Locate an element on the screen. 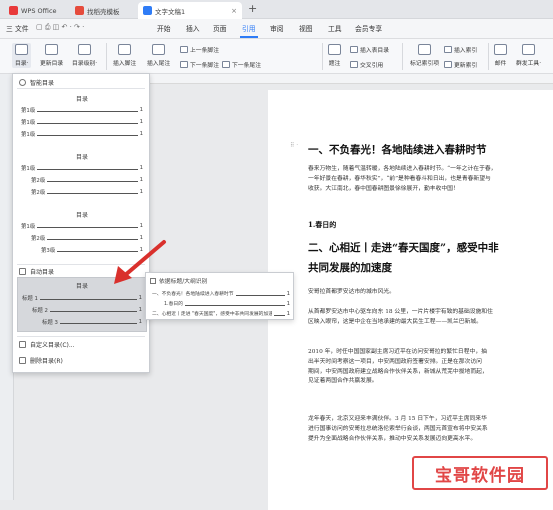 This screenshot has height=510, width=553. toc-level-button: 目录级别· is located at coordinates (84, 55).